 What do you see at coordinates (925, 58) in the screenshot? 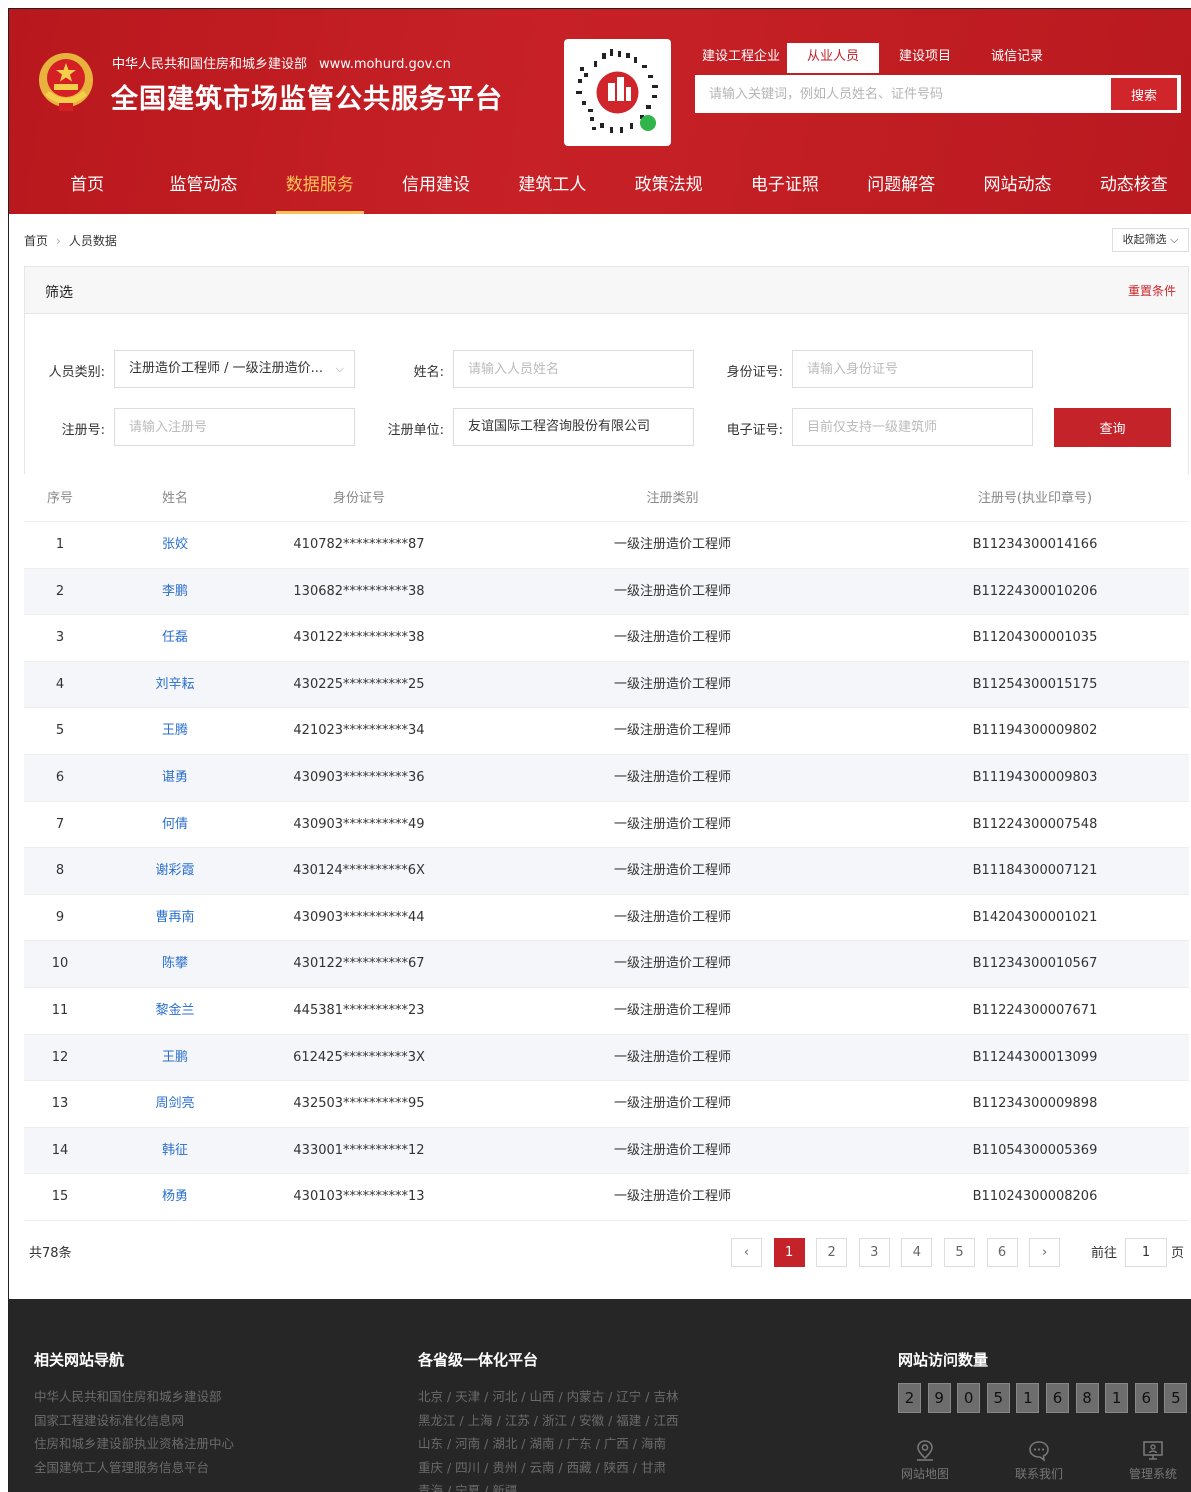
I see `search-tab-project: 建设项目` at bounding box center [925, 58].